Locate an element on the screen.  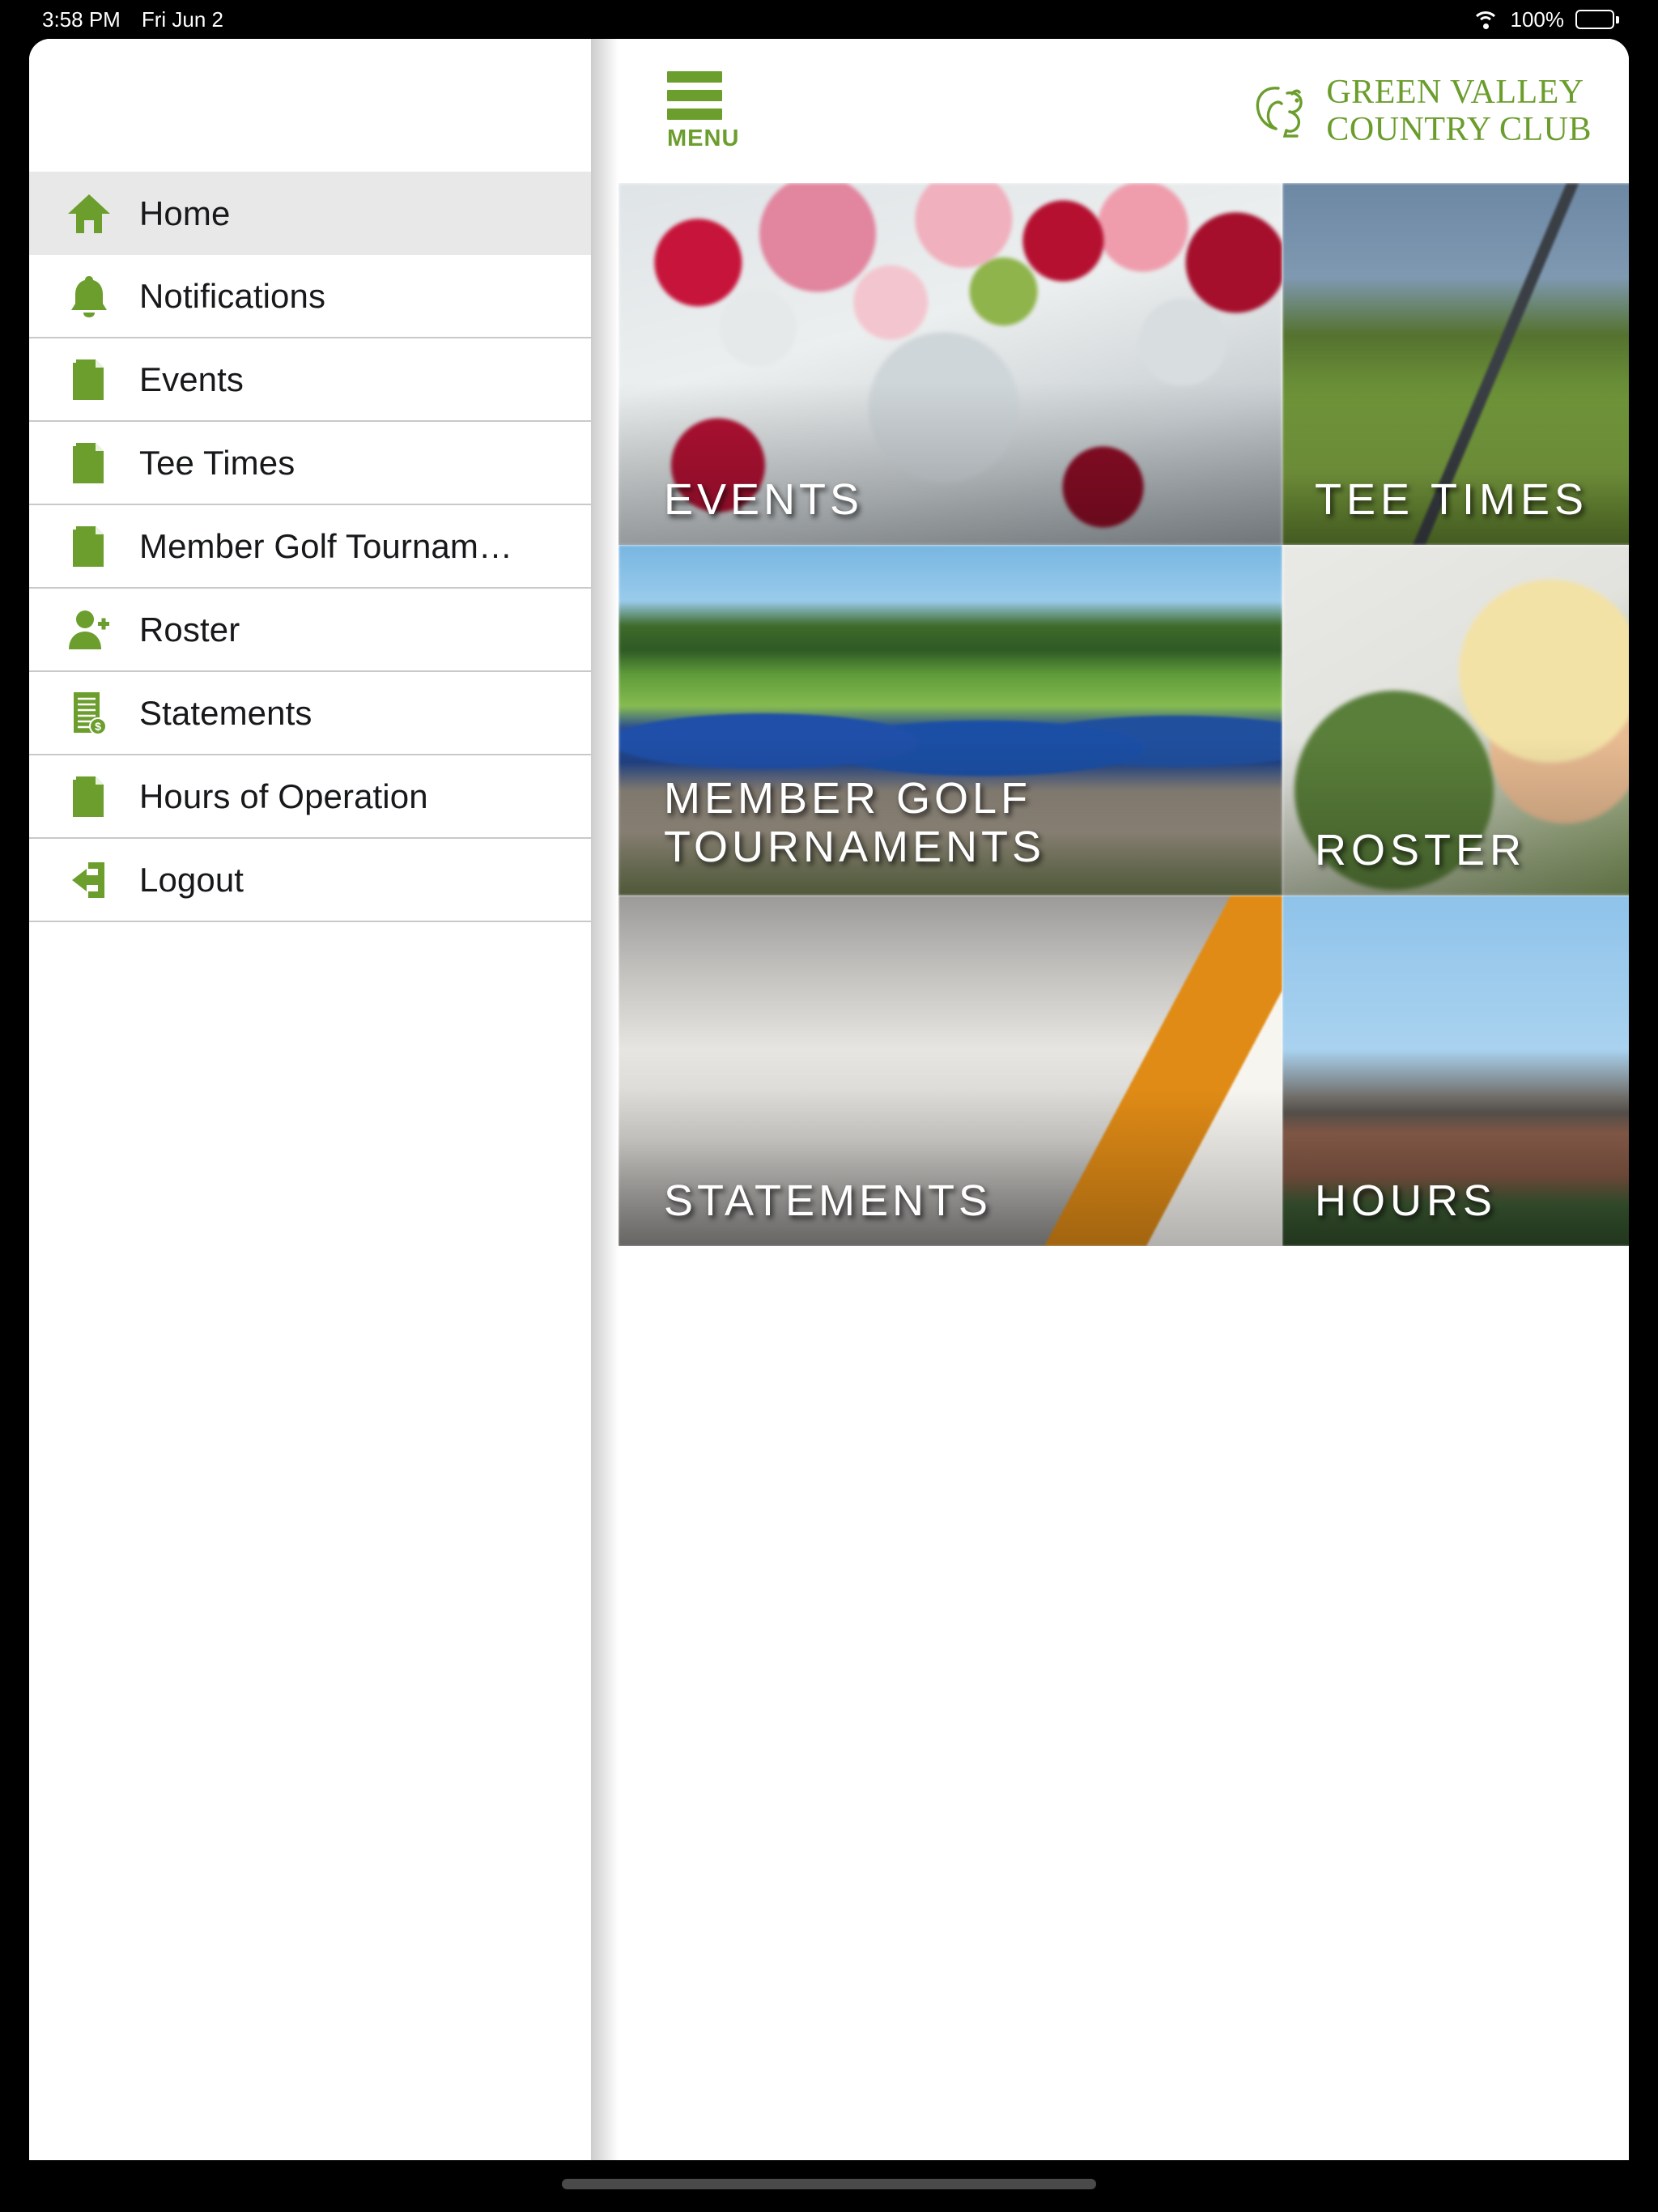
sidebar-item-label: Tee Times is located at coordinates (217, 463).